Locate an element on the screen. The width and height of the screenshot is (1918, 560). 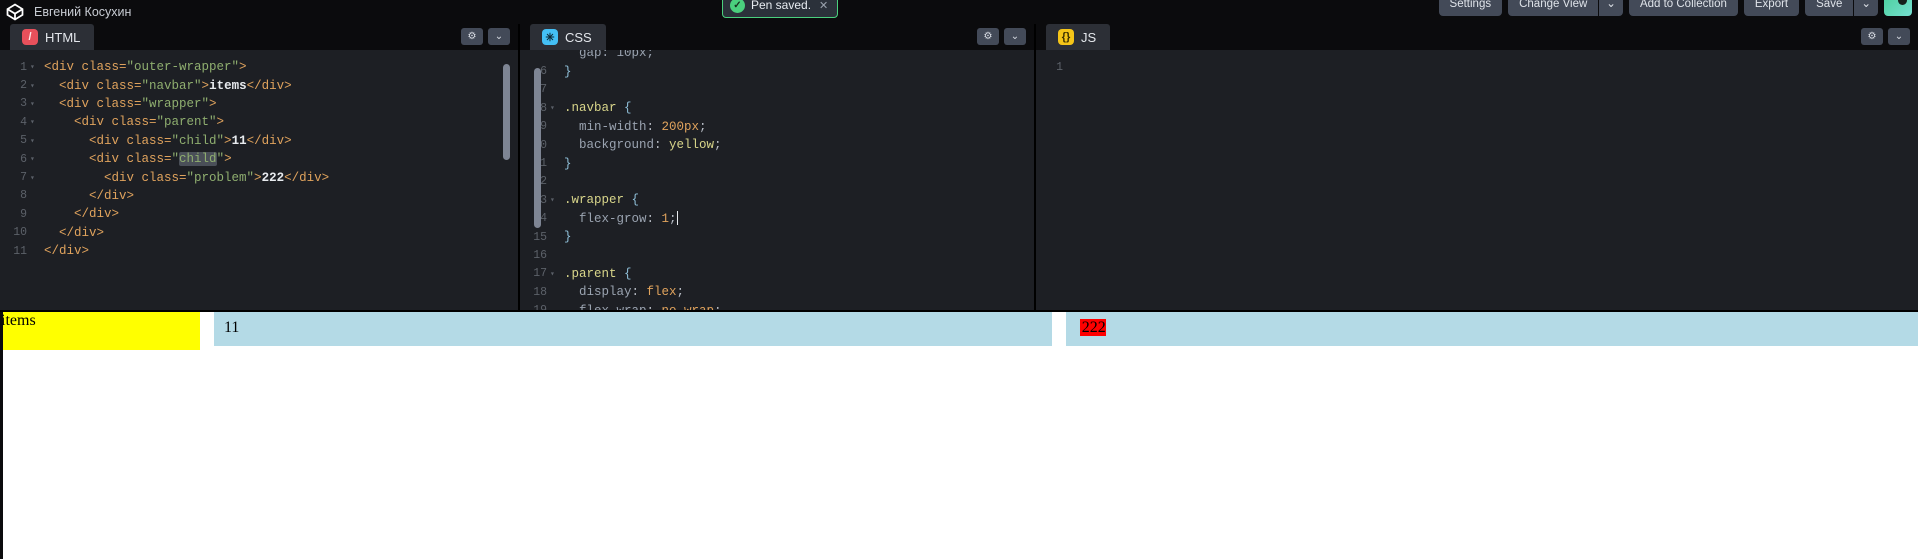
line-number: 11 is located at coordinates (20, 251).